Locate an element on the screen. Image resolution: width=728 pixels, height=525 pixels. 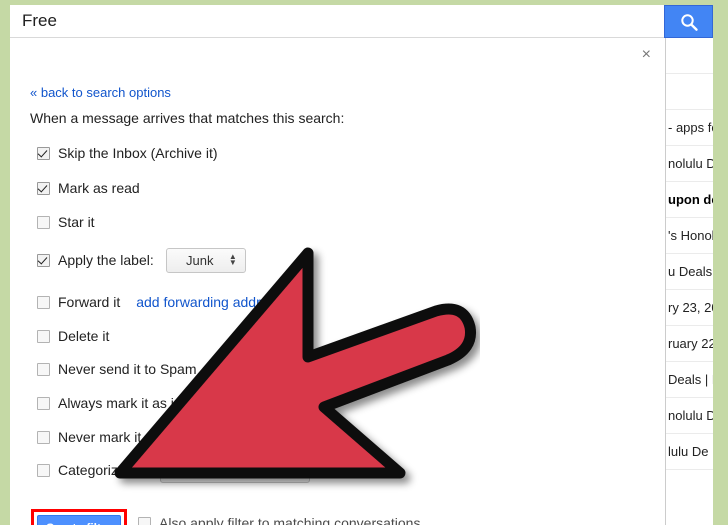
option-label: Apply the label: is located at coordinates (106, 260).